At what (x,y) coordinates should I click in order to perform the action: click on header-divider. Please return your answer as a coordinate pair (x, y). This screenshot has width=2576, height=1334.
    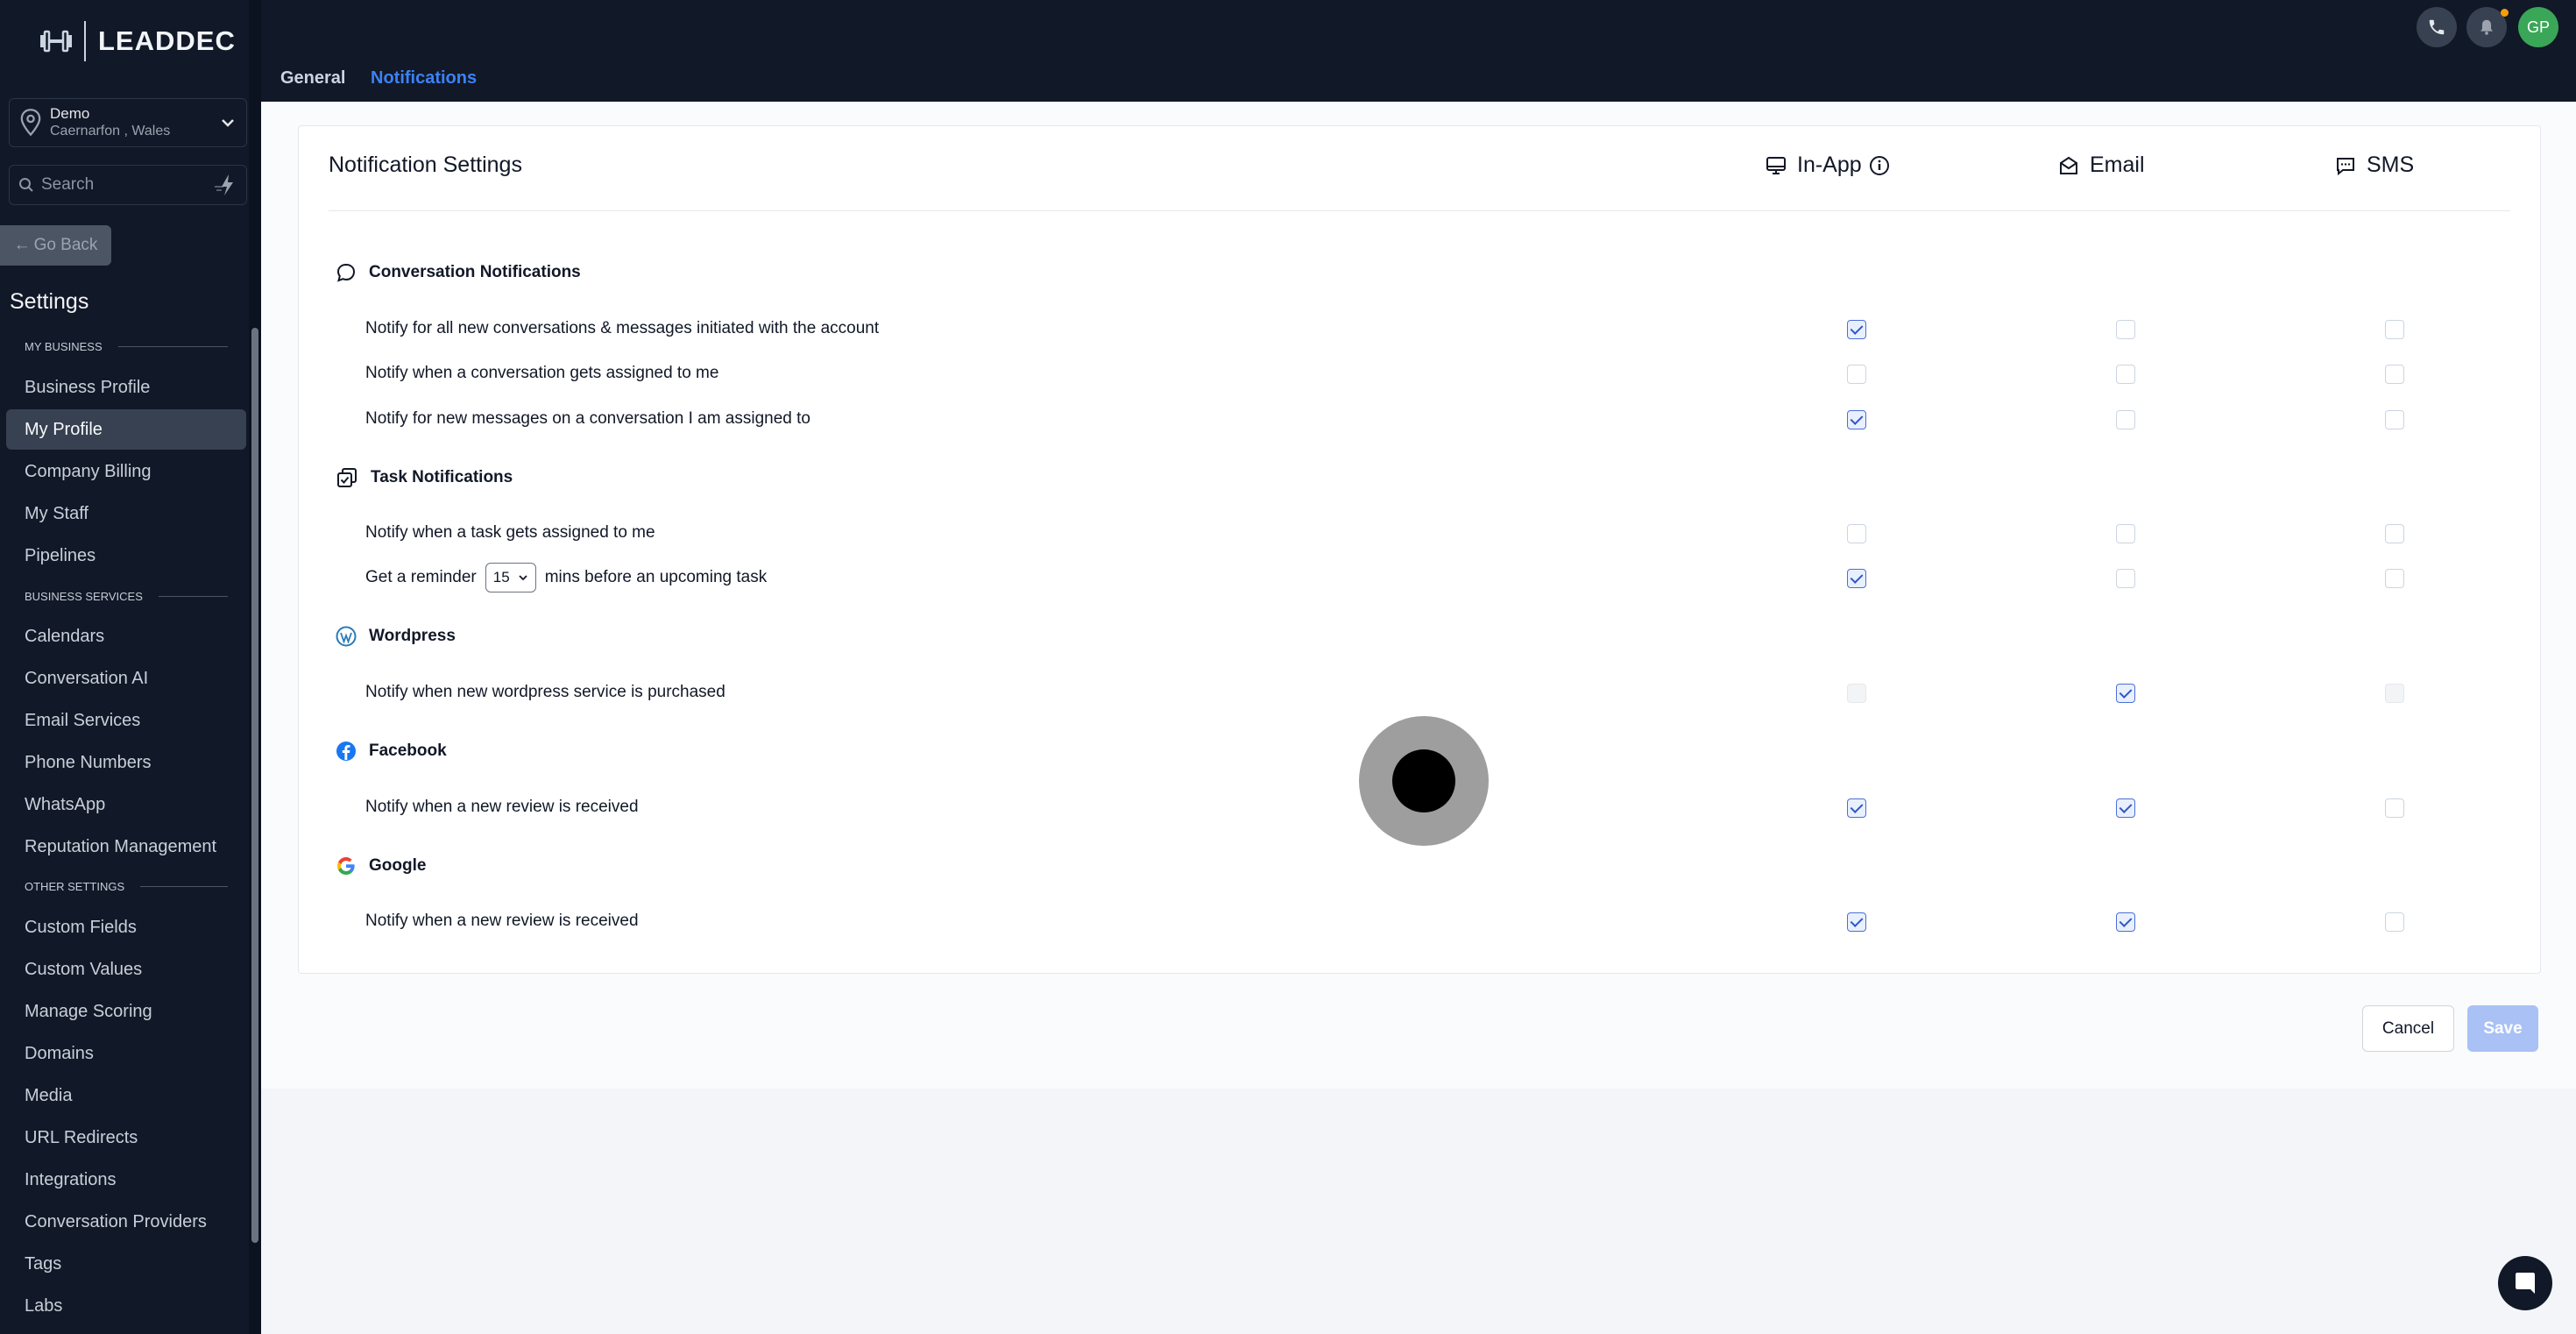
    Looking at the image, I should click on (1419, 210).